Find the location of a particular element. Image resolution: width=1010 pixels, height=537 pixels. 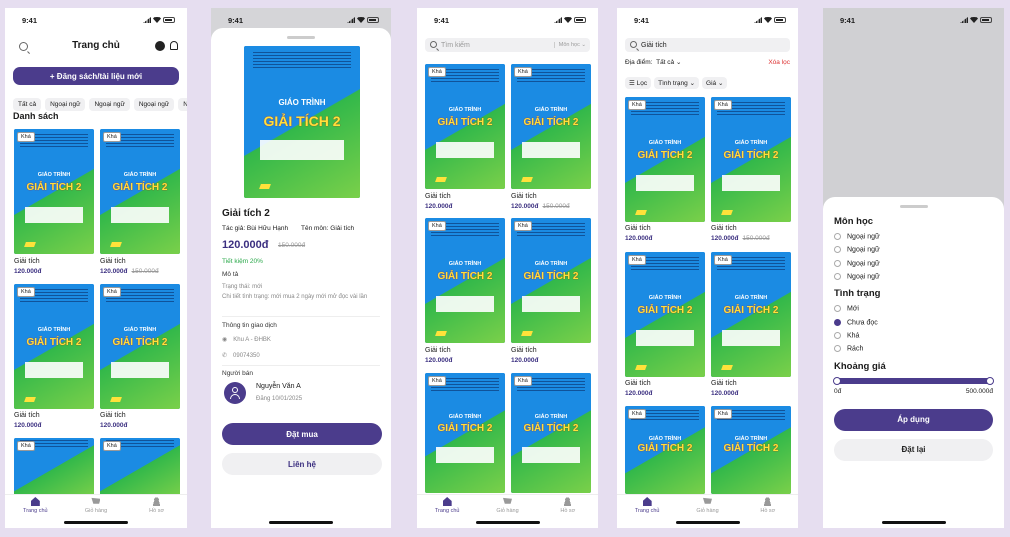

location-filter: Địa điểm: Tất cả ⌄ is located at coordinates (653, 62).